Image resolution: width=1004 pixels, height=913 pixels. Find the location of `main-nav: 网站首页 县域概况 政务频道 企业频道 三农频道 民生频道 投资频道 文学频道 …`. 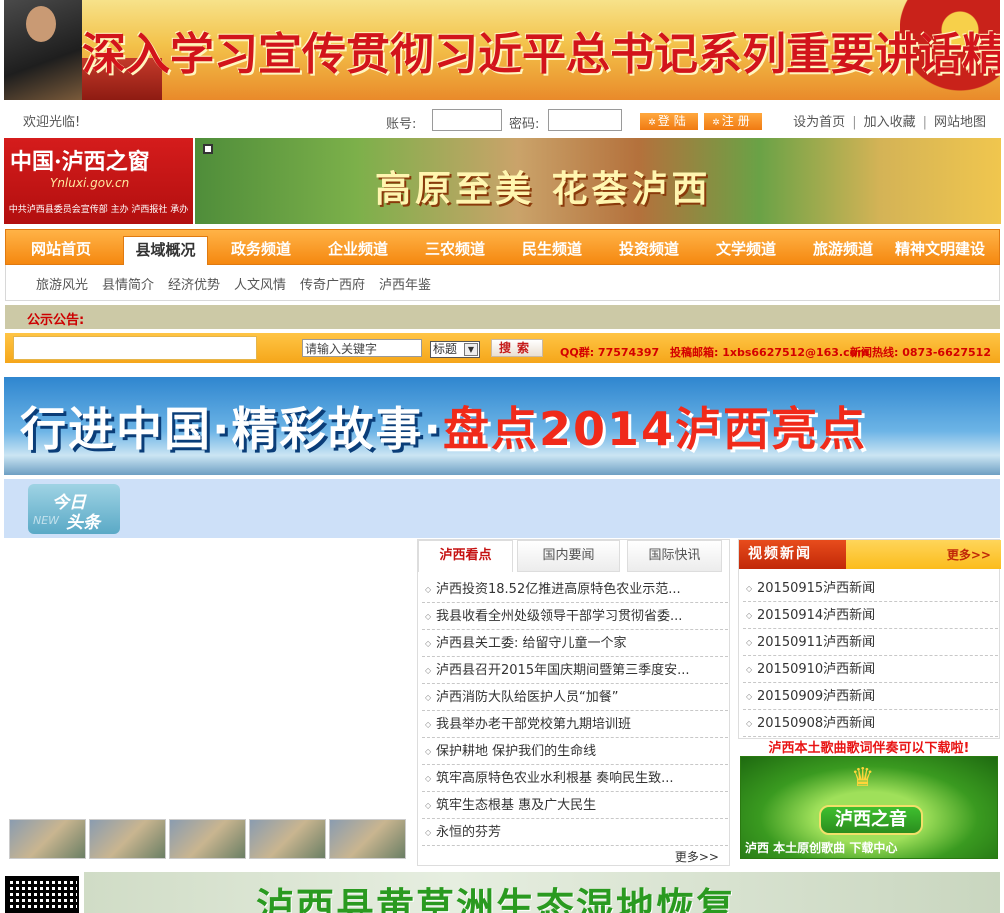

main-nav: 网站首页 县域概况 政务频道 企业频道 三农频道 民生频道 投资频道 文学频道 … is located at coordinates (502, 247).